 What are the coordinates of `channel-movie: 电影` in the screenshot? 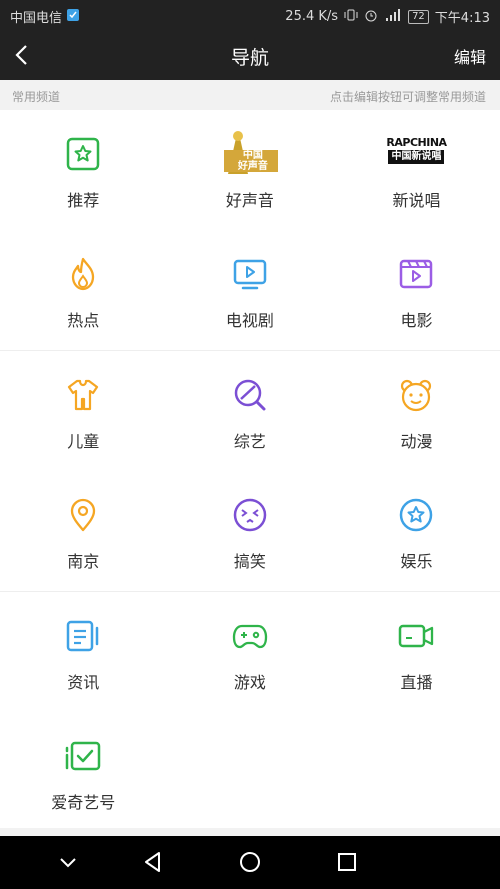 It's located at (416, 290).